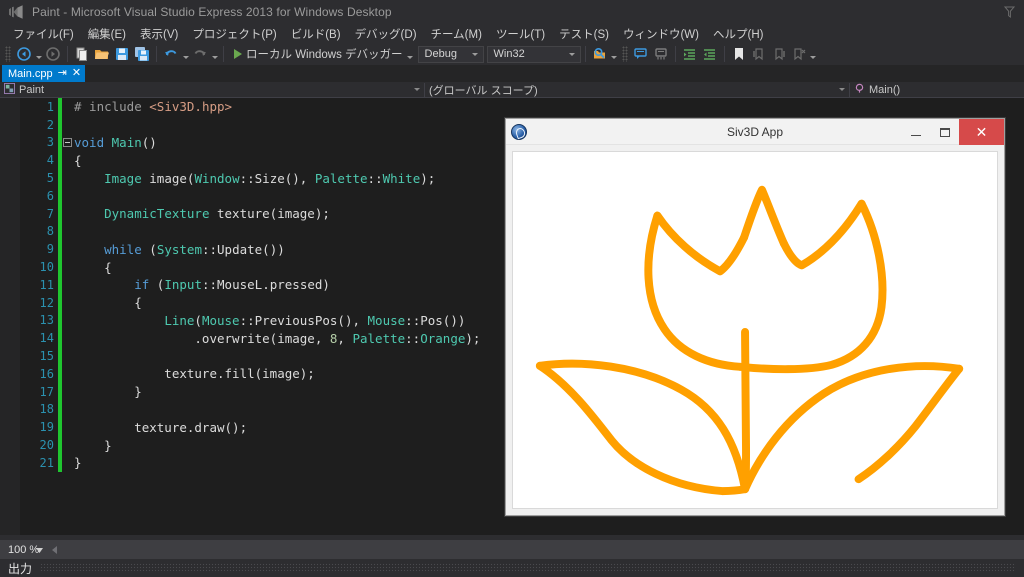 The width and height of the screenshot is (1024, 577). Describe the element at coordinates (78, 463) in the screenshot. I see `code-text: }` at that location.